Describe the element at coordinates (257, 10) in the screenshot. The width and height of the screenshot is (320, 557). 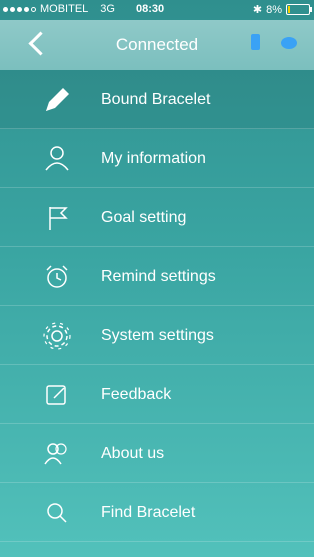
I see `bluetooth-icon: ✱` at that location.